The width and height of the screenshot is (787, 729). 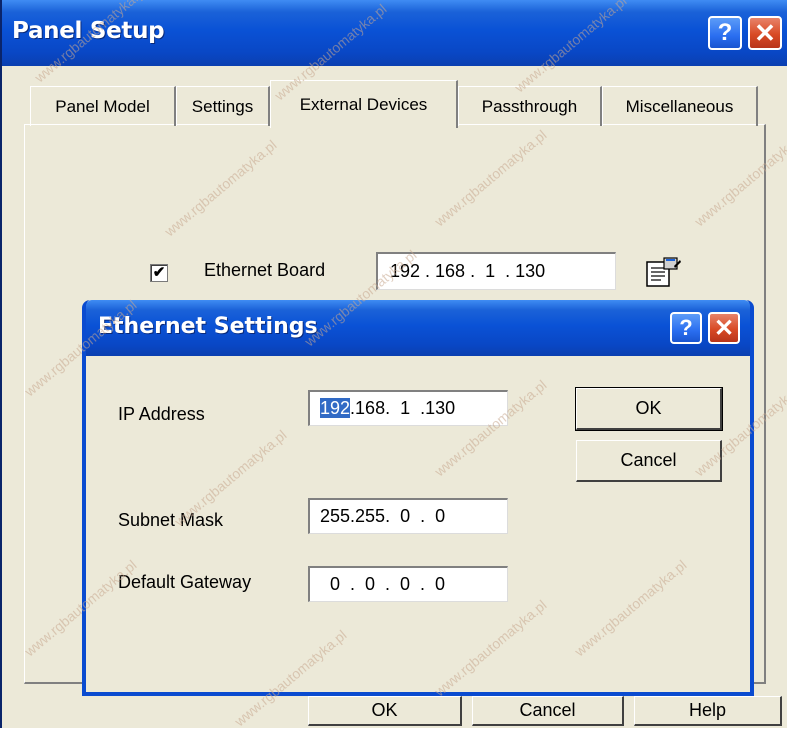 I want to click on dialog-help-icon: ?, so click(x=686, y=328).